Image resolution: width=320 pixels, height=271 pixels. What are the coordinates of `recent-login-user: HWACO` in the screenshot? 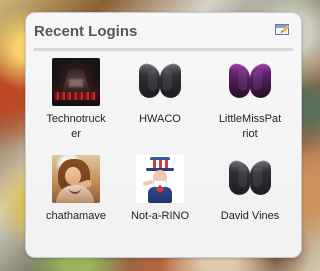 It's located at (160, 92).